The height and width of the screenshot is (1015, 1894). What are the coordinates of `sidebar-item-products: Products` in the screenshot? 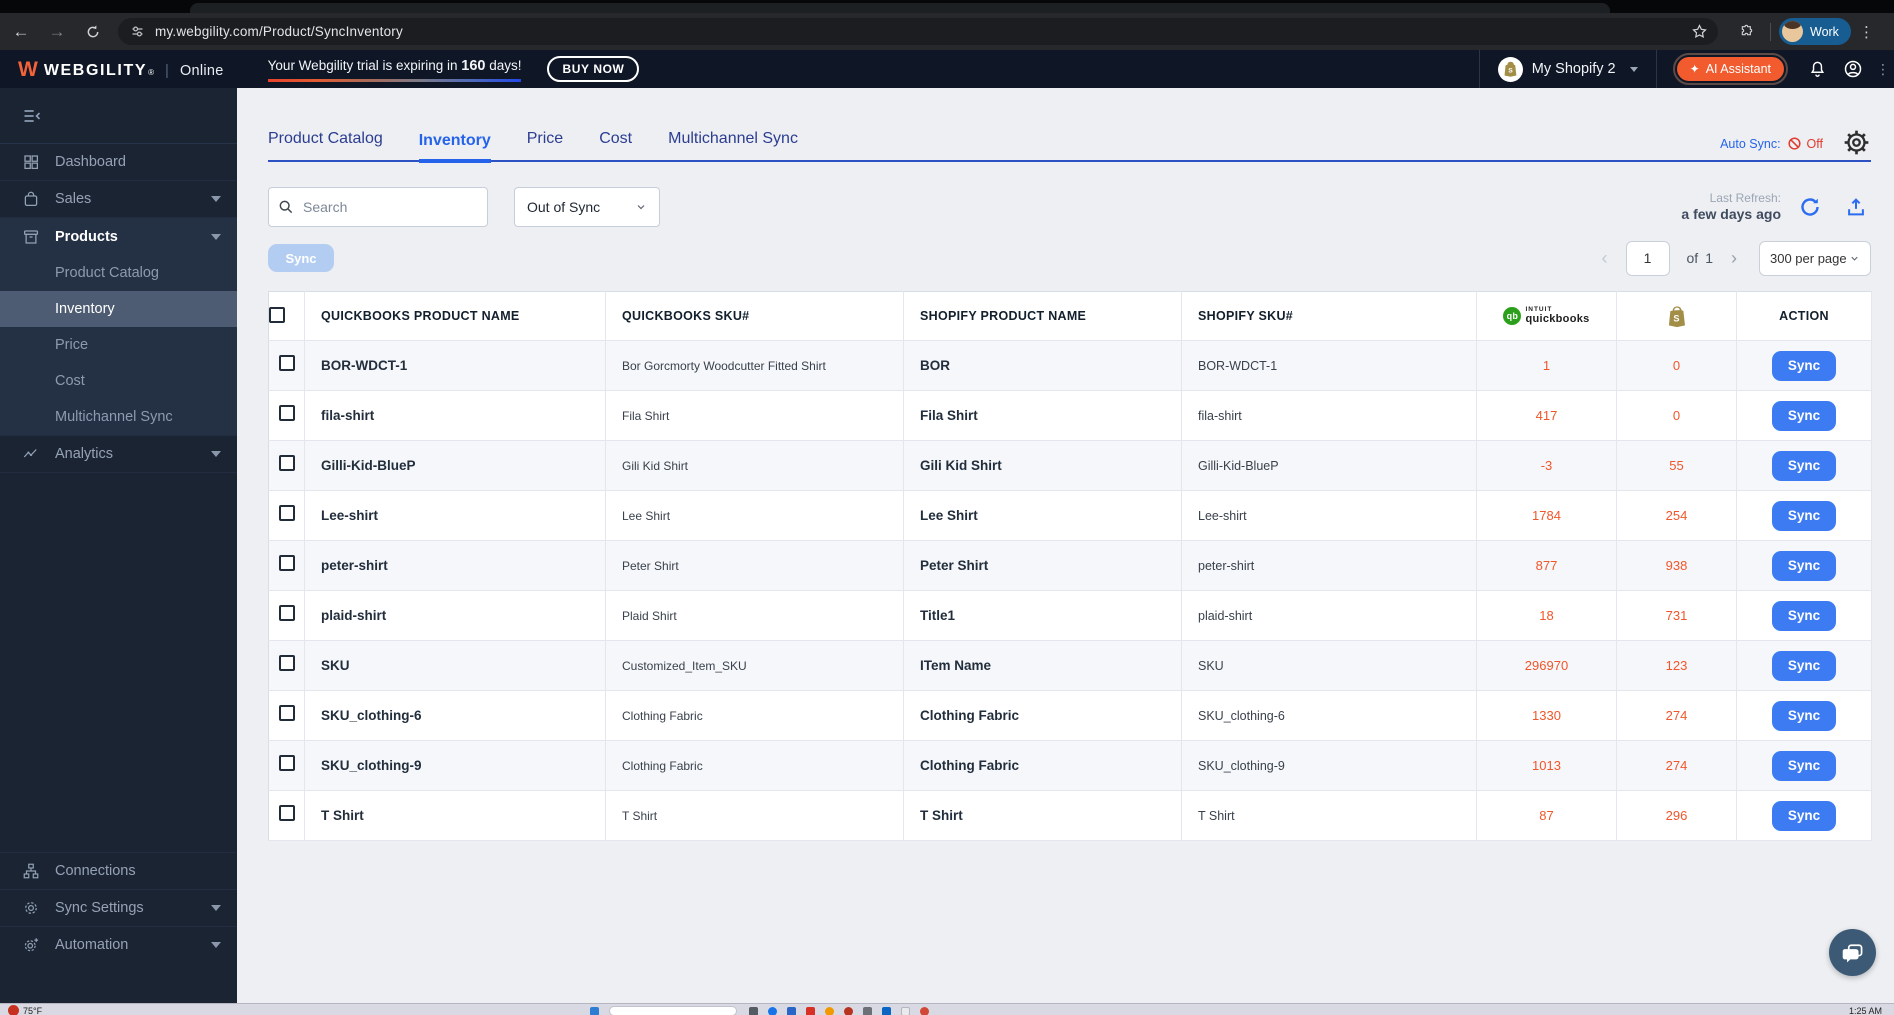 It's located at (118, 236).